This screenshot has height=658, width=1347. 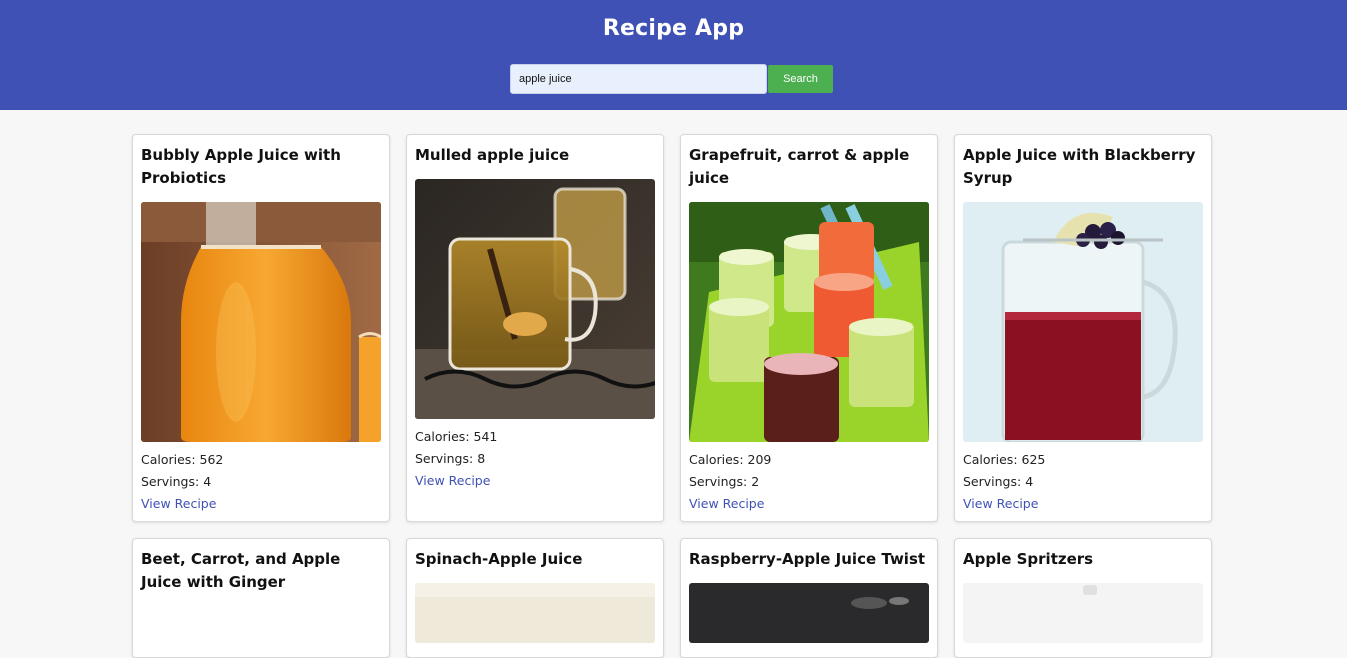 I want to click on recipe-title: Mulled apple juice, so click(x=492, y=155).